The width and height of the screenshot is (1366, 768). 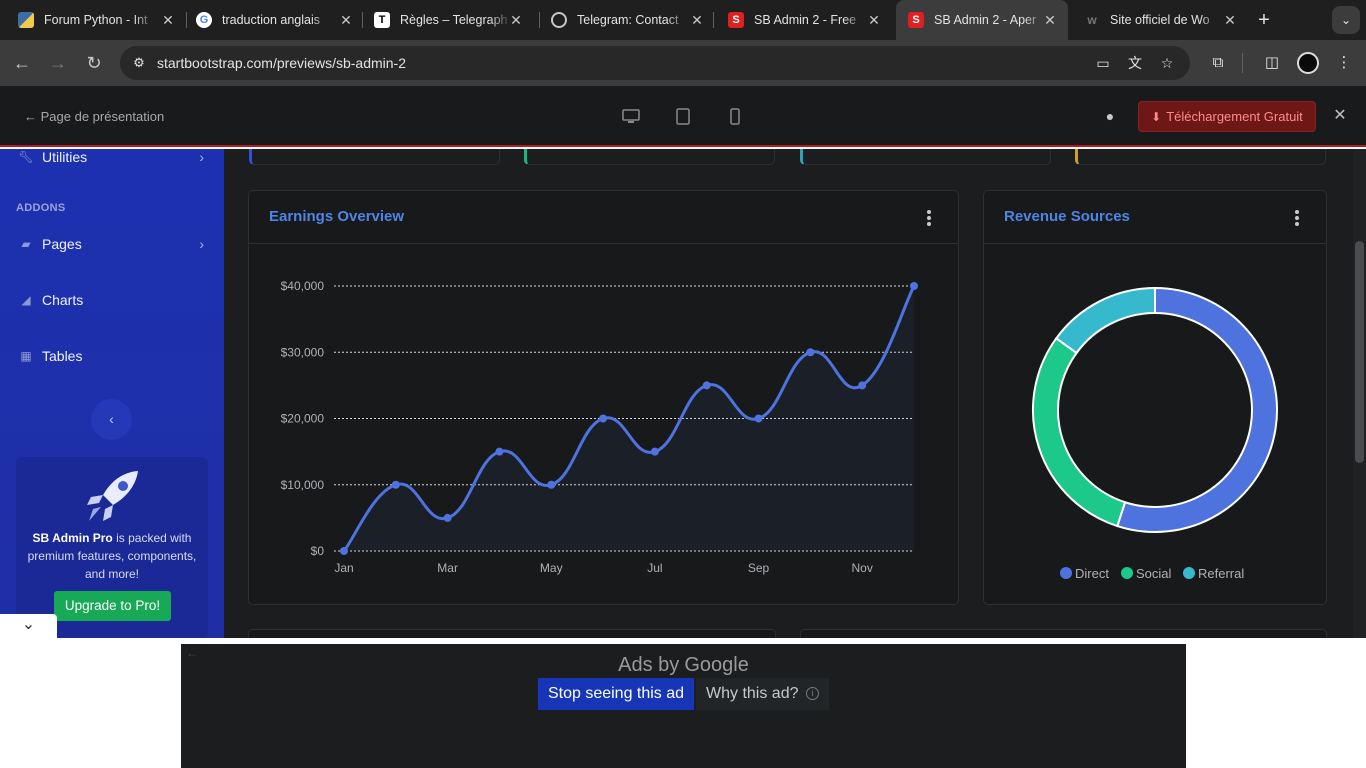 I want to click on site-settings-icon: ⚙, so click(x=139, y=63).